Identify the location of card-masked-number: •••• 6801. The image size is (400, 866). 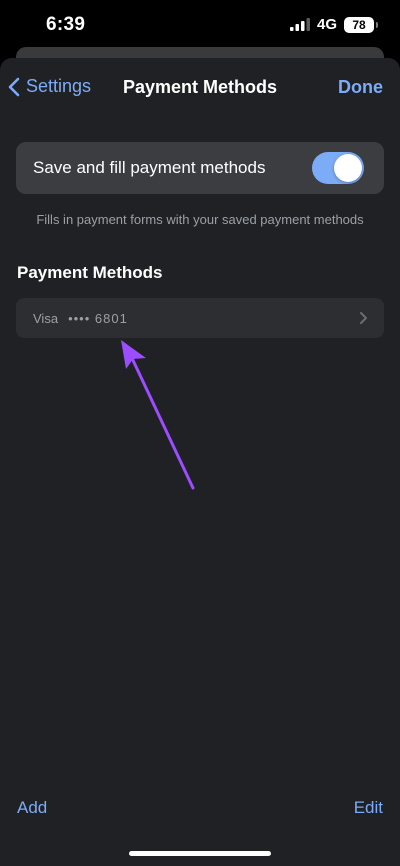
(98, 318).